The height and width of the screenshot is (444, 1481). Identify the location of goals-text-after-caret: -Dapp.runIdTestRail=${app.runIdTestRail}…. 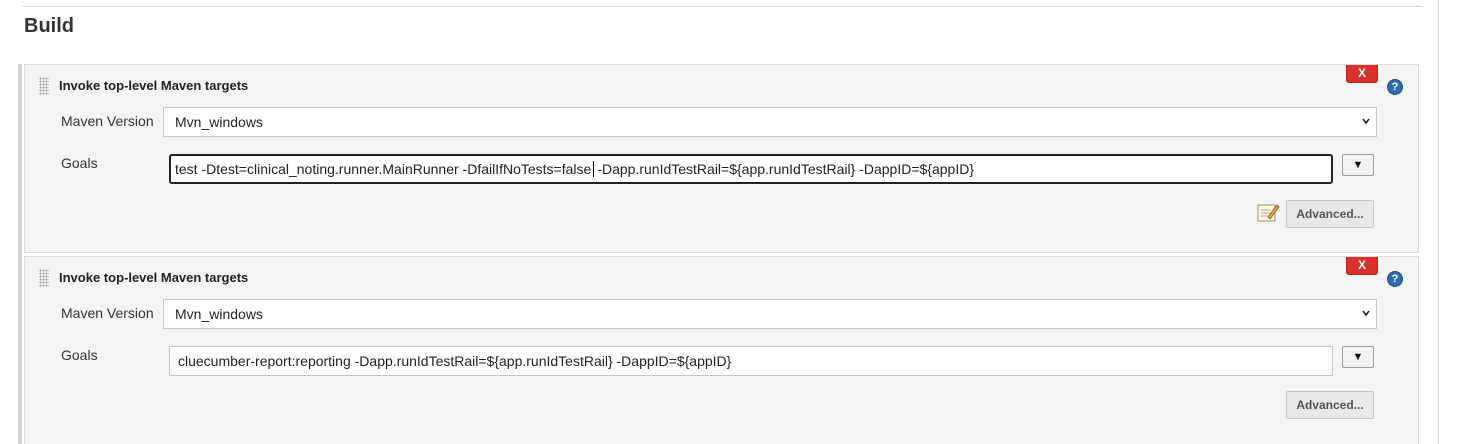
(785, 169).